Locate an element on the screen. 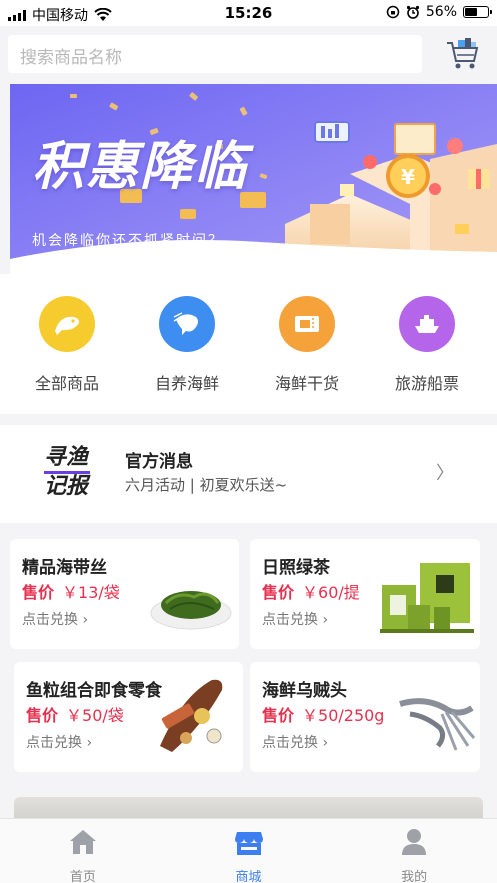 This screenshot has width=497, height=883. product-card: 日照绿茶 售价 ￥60/提 点击兑换 › is located at coordinates (365, 594).